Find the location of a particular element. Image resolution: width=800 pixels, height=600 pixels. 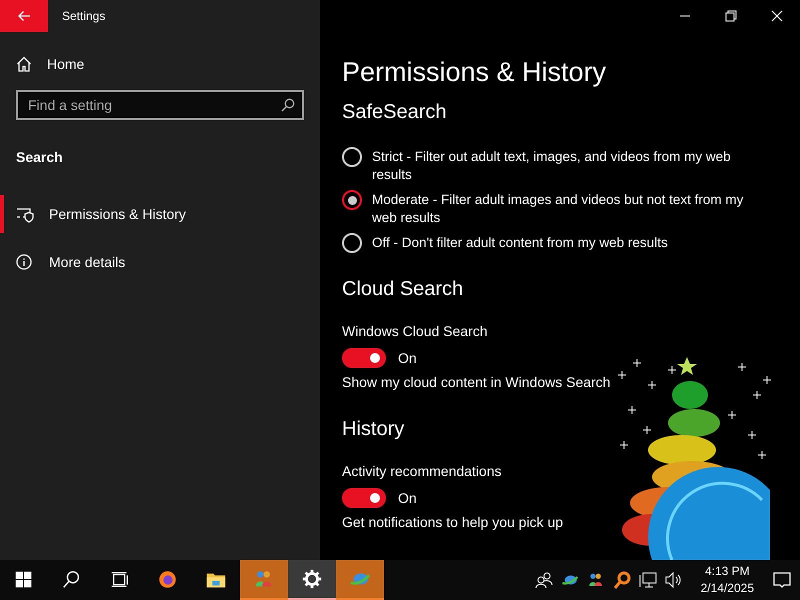

info-icon is located at coordinates (25, 262).